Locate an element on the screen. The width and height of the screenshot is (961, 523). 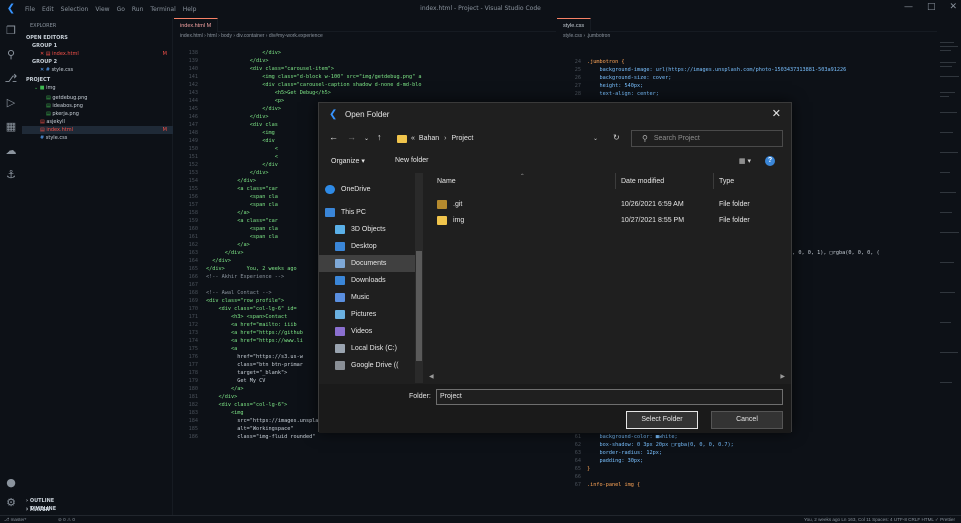
address-dropdown-icon: ⌄ is located at coordinates (595, 138).